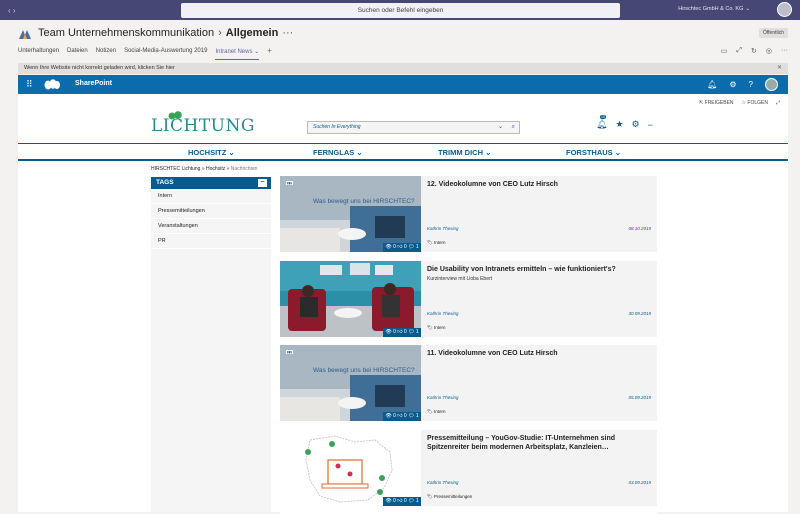  I want to click on share-button: ⇱ FREIGEBEN, so click(716, 103).